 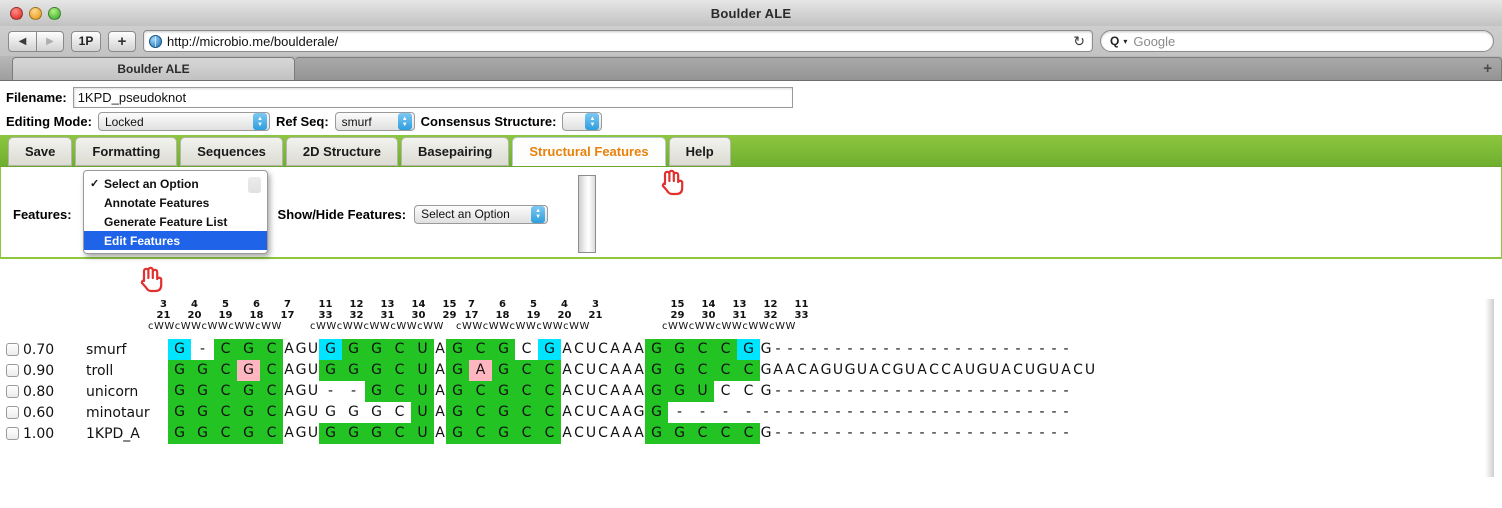 I want to click on consensus-structure-select: ▲ ▼, so click(x=582, y=121).